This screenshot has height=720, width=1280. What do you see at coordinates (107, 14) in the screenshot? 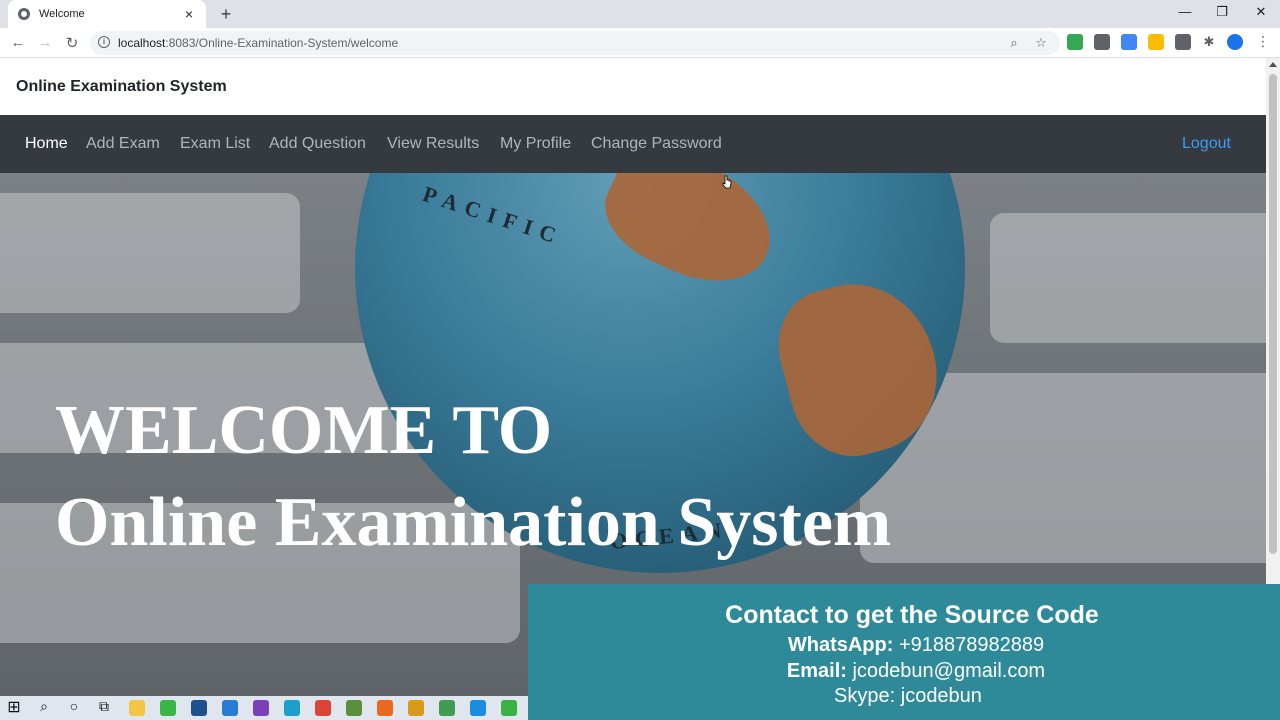
I see `browser-tab-welcome: Welcome ×` at bounding box center [107, 14].